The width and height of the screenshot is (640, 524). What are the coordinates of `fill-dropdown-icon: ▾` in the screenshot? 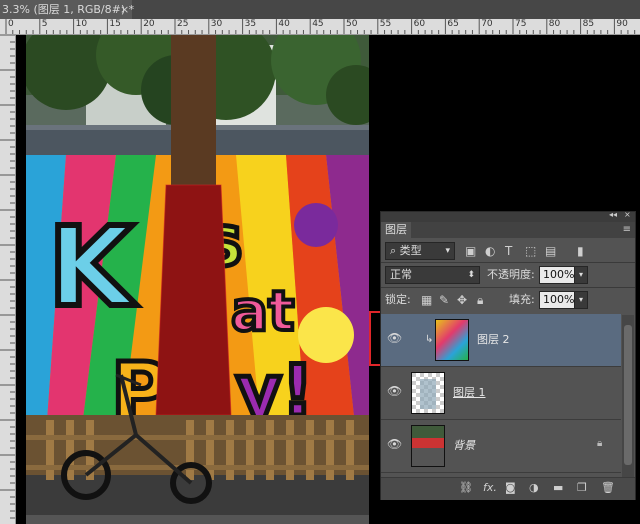 It's located at (581, 300).